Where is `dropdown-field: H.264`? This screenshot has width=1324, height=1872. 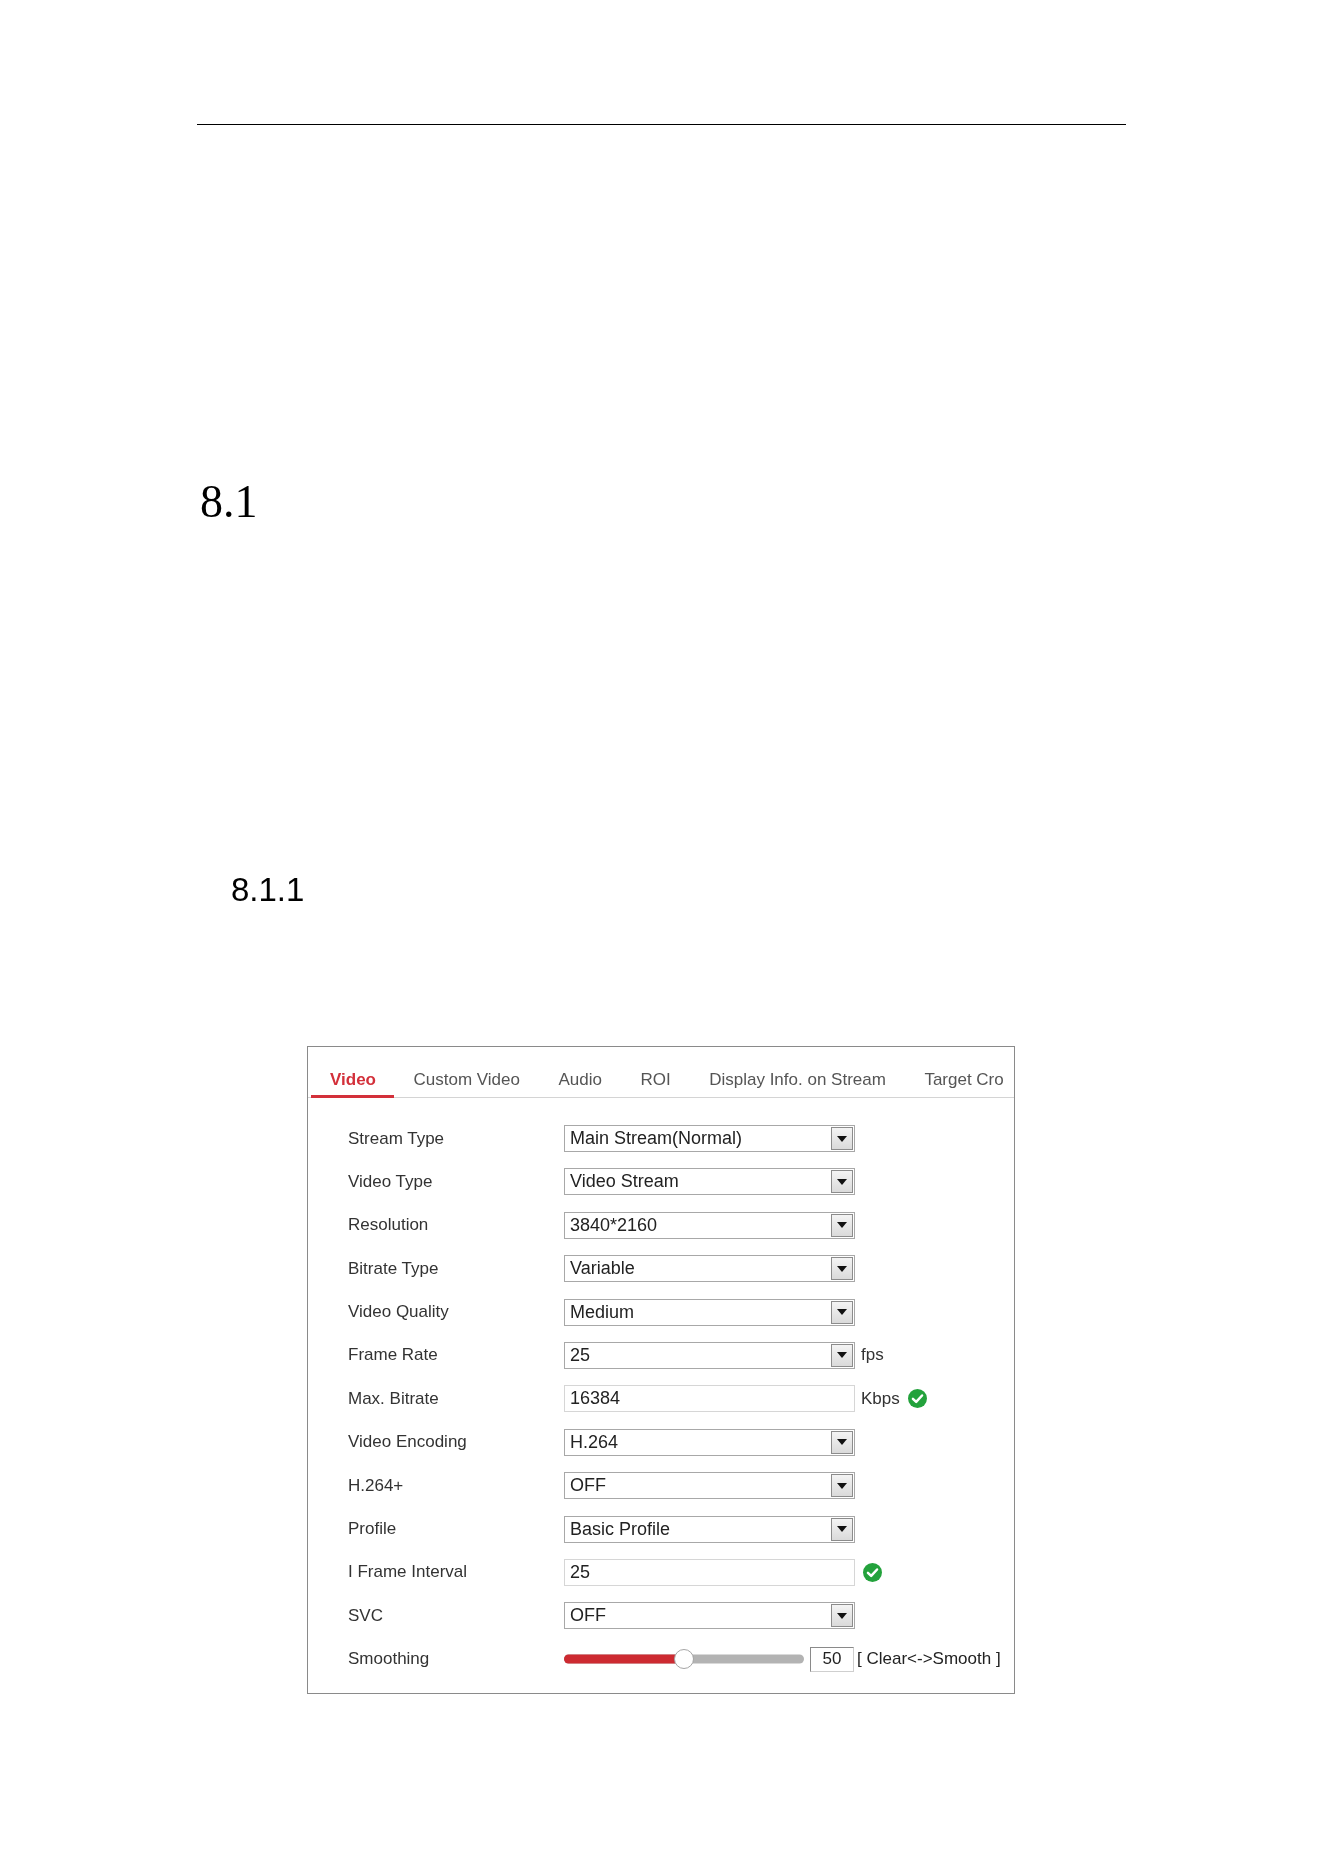
dropdown-field: H.264 is located at coordinates (709, 1442).